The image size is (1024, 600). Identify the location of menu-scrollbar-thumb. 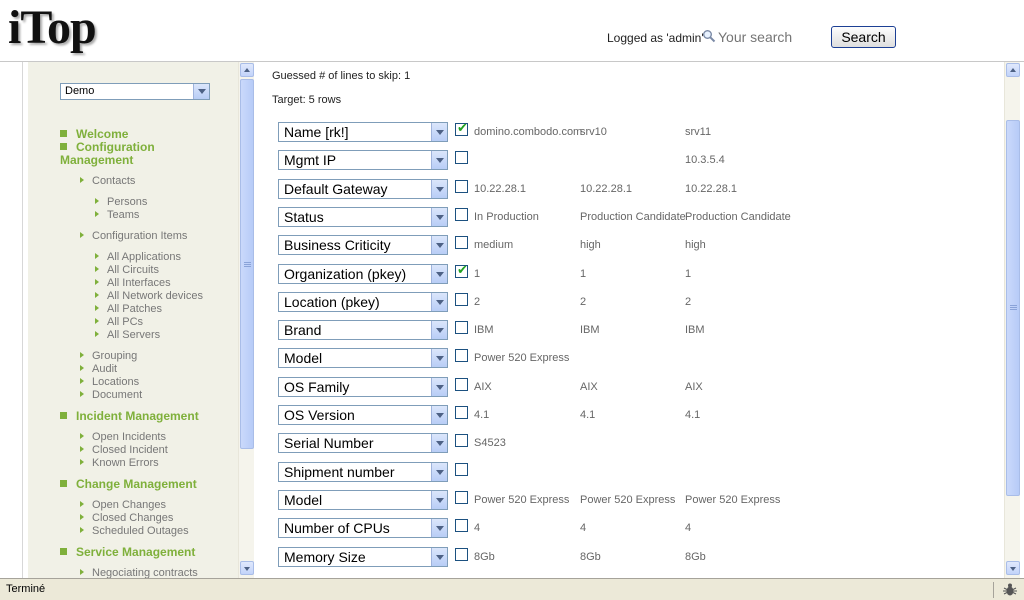
(247, 264).